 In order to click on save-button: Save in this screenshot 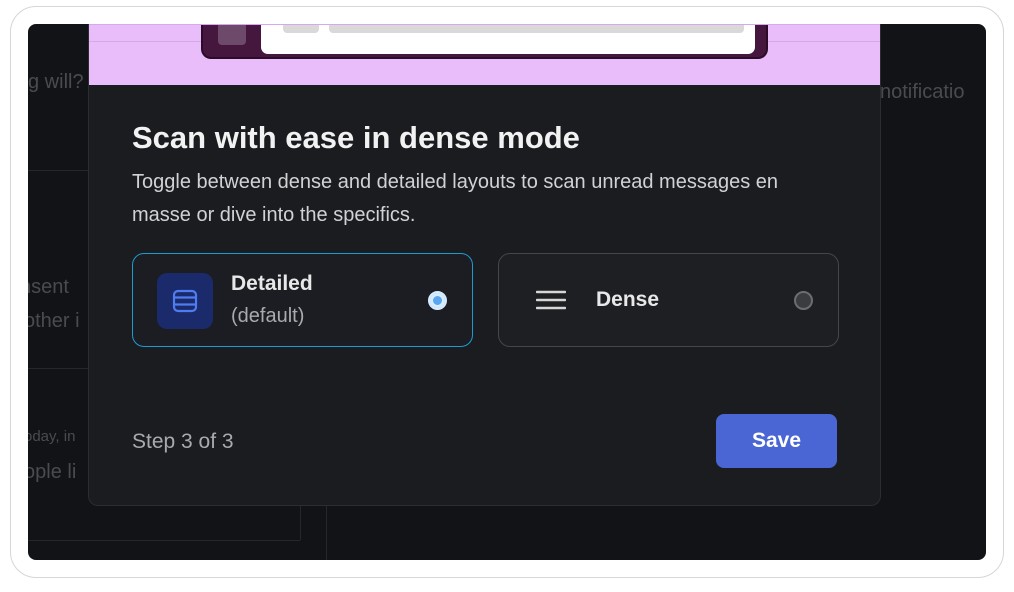, I will do `click(776, 441)`.